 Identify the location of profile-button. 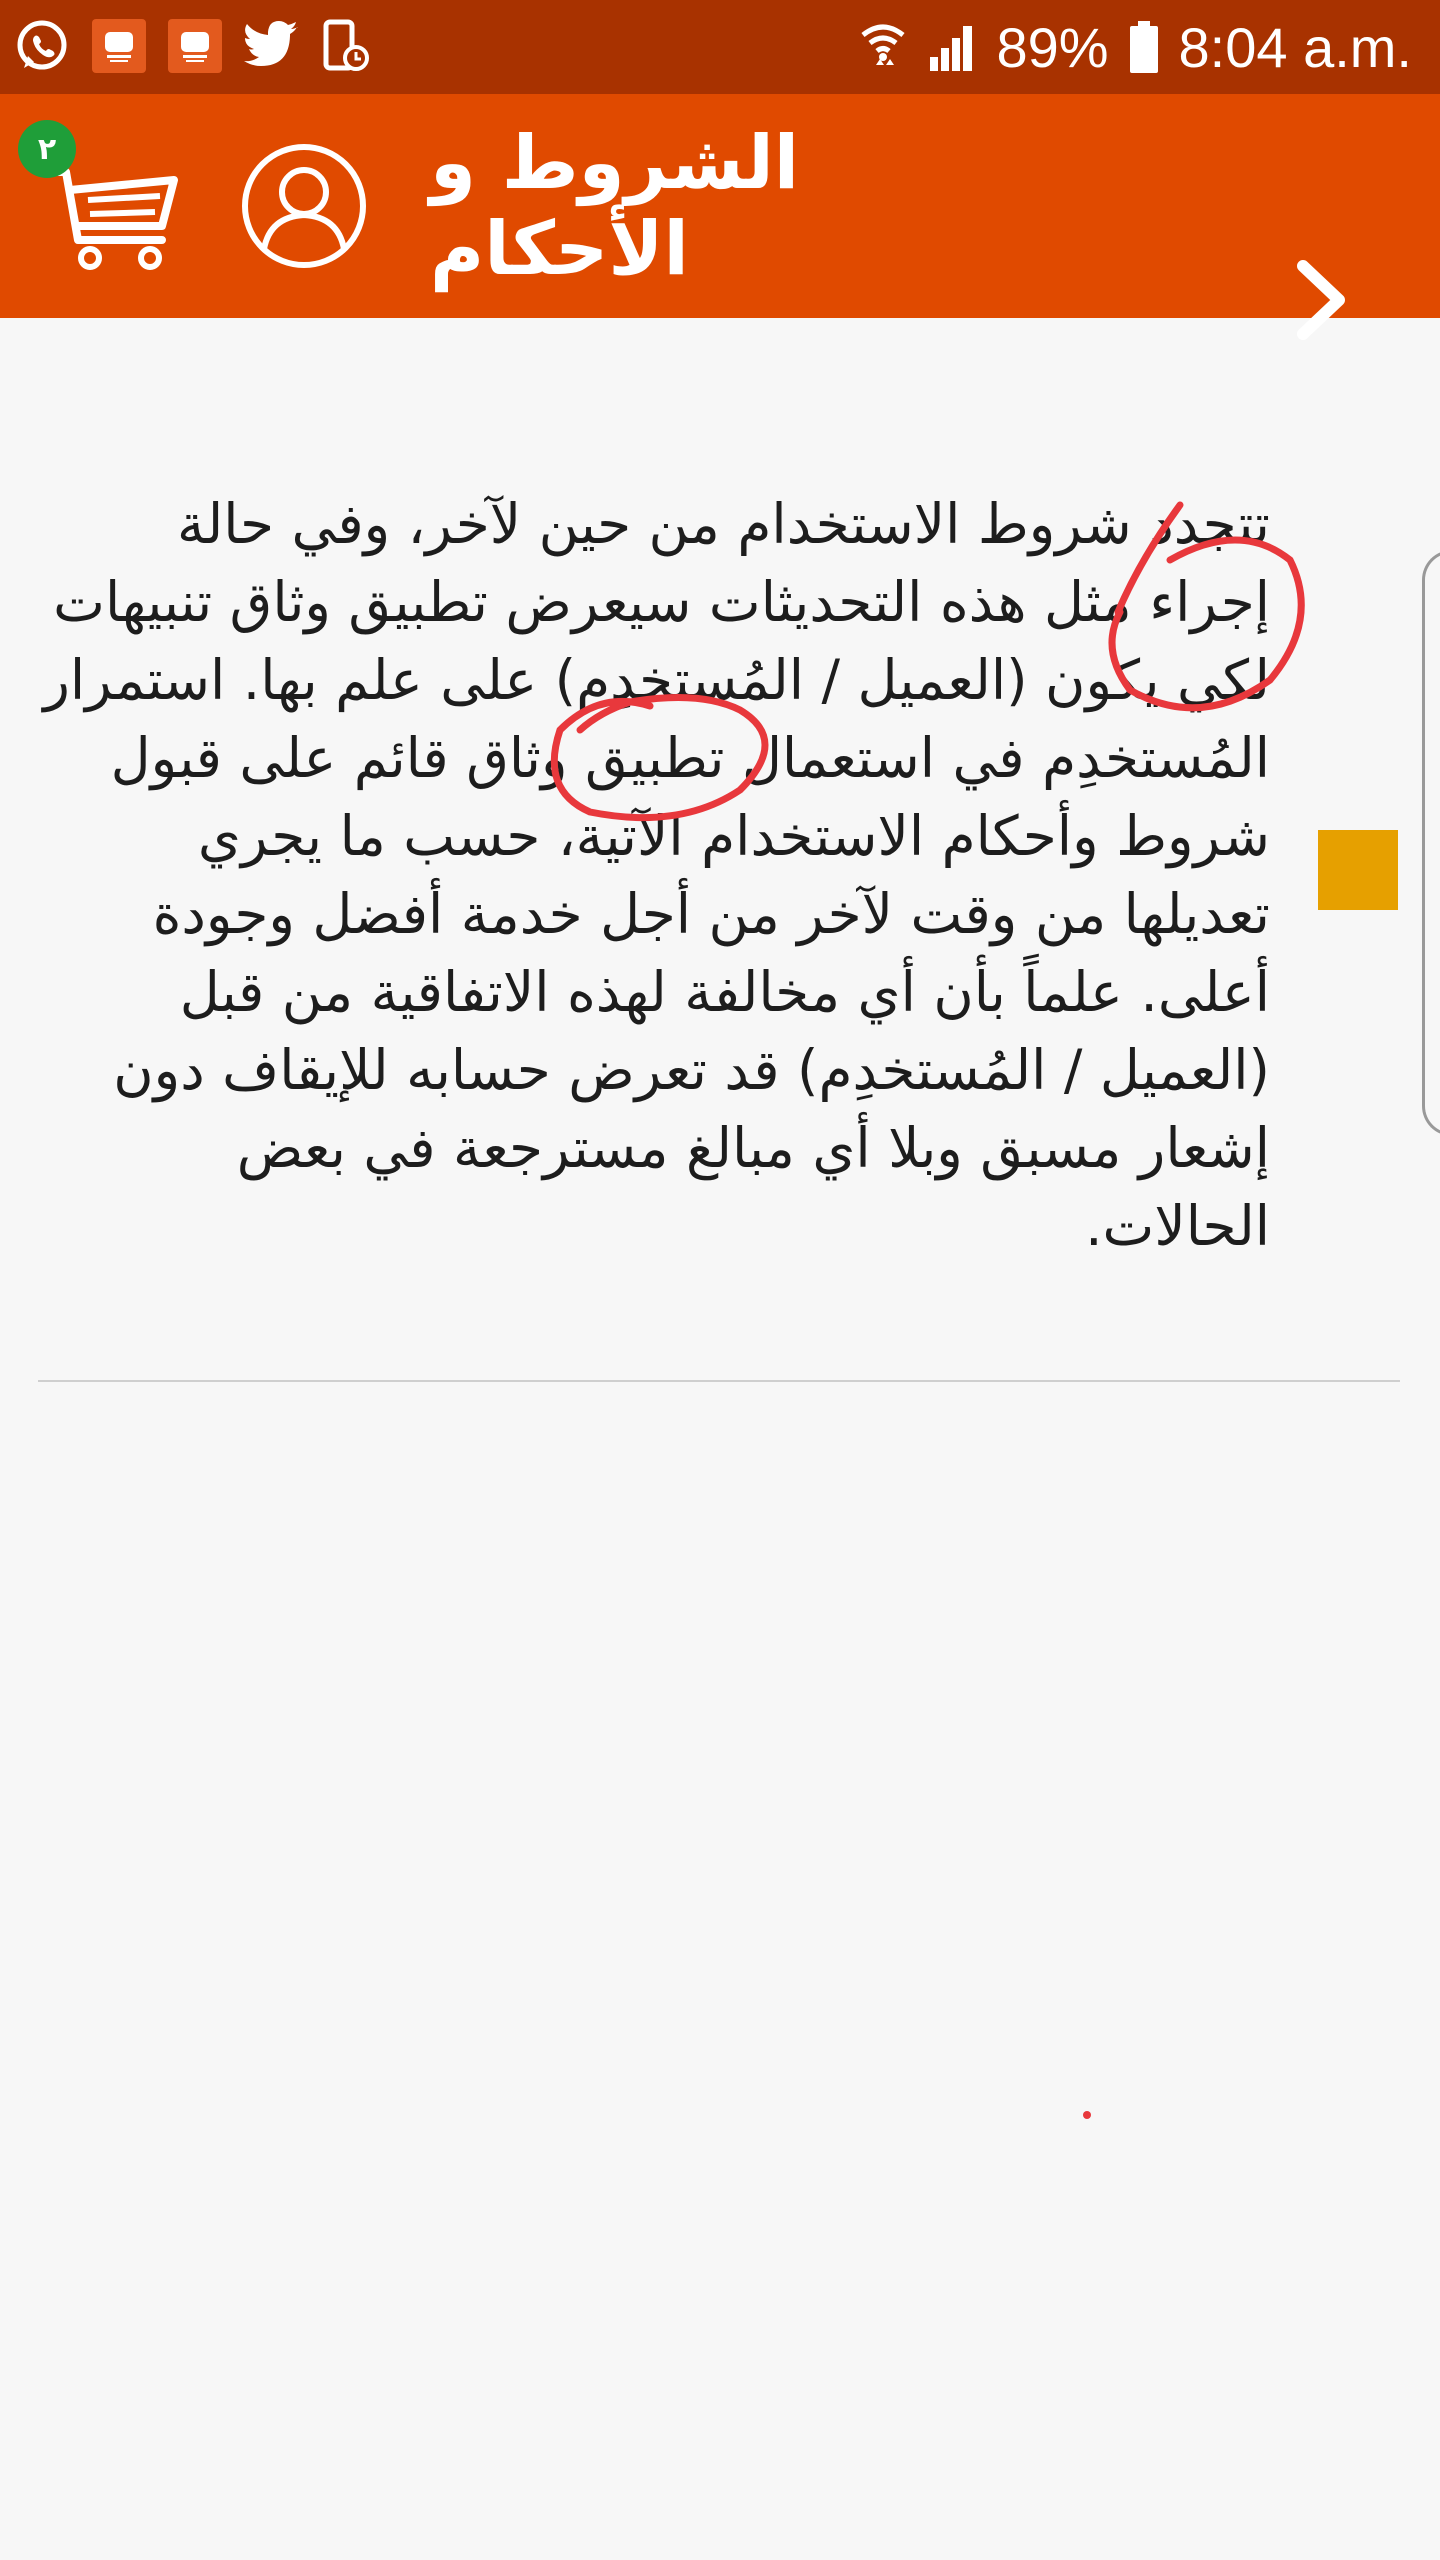
(304, 206).